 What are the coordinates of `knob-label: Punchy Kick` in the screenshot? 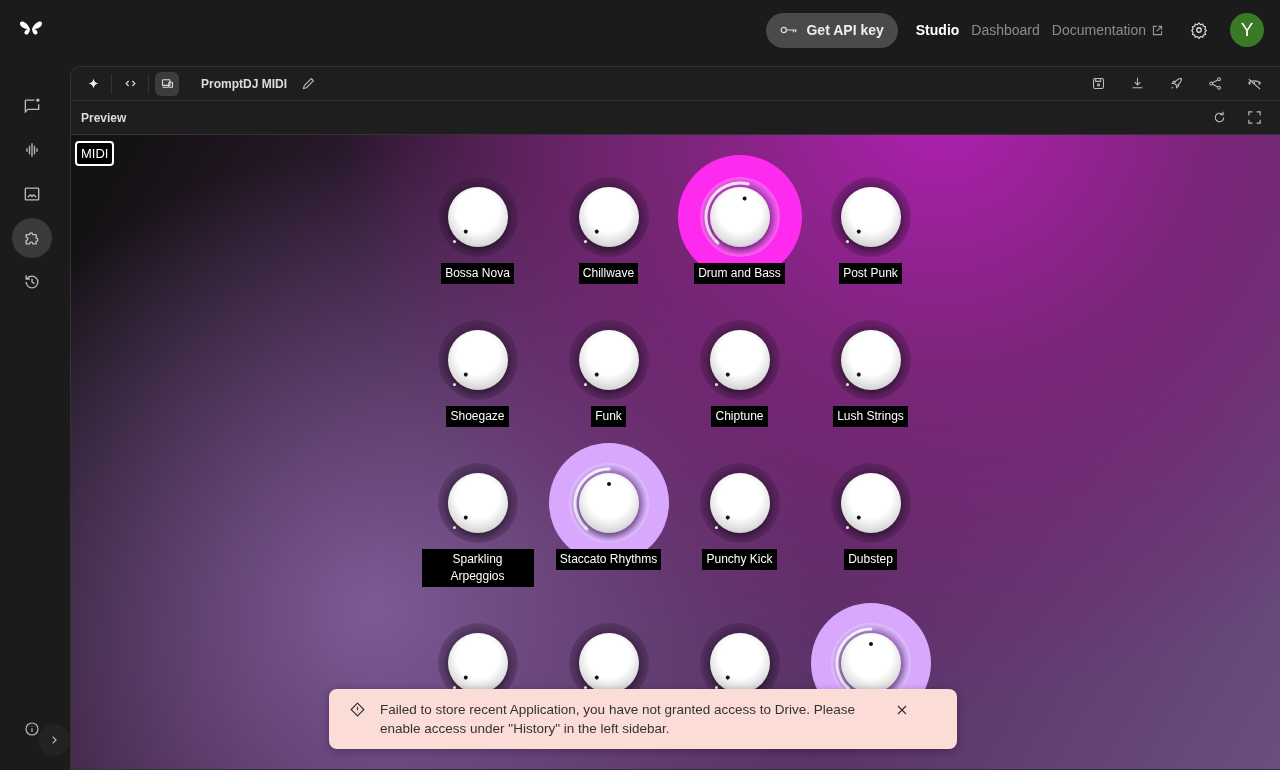 It's located at (739, 559).